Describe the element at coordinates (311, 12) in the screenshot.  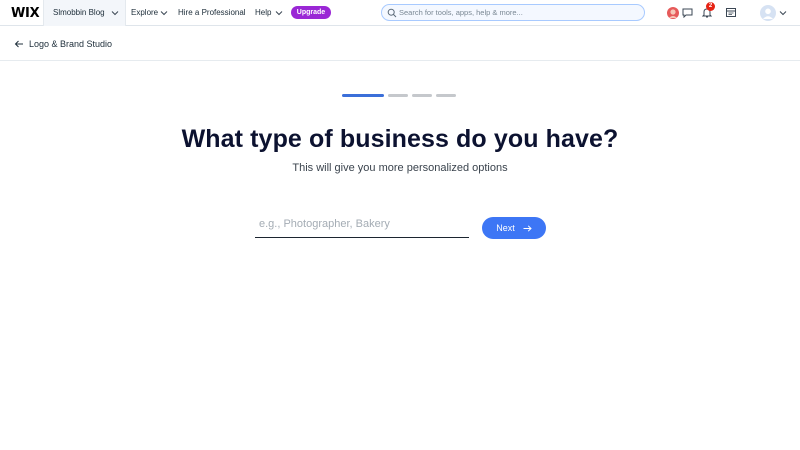
I see `upgrade-button: Upgrade` at that location.